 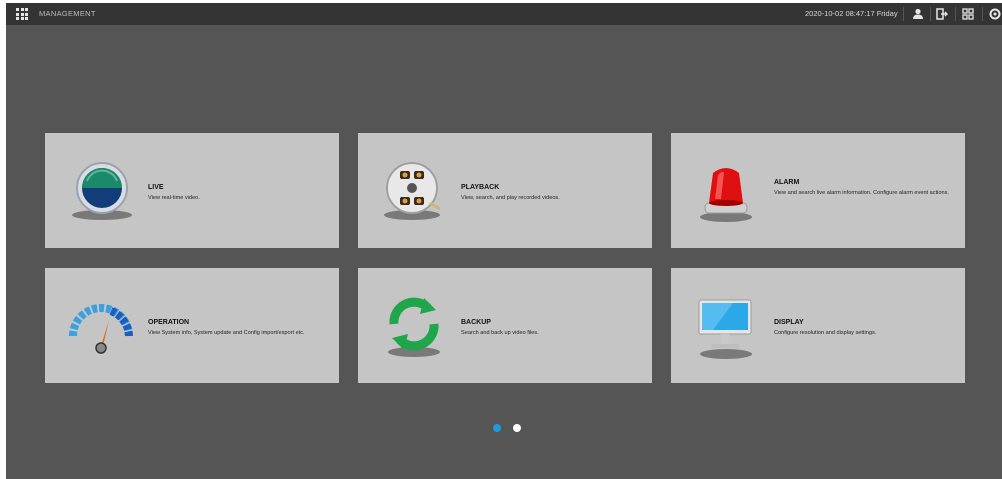 What do you see at coordinates (174, 198) in the screenshot?
I see `card-description: View real-time video.` at bounding box center [174, 198].